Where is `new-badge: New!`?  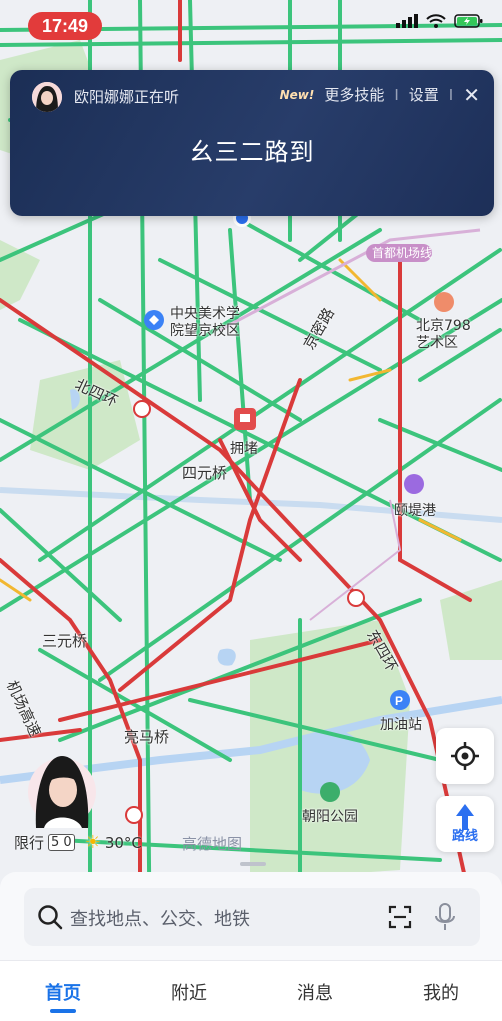
new-badge: New! is located at coordinates (297, 94).